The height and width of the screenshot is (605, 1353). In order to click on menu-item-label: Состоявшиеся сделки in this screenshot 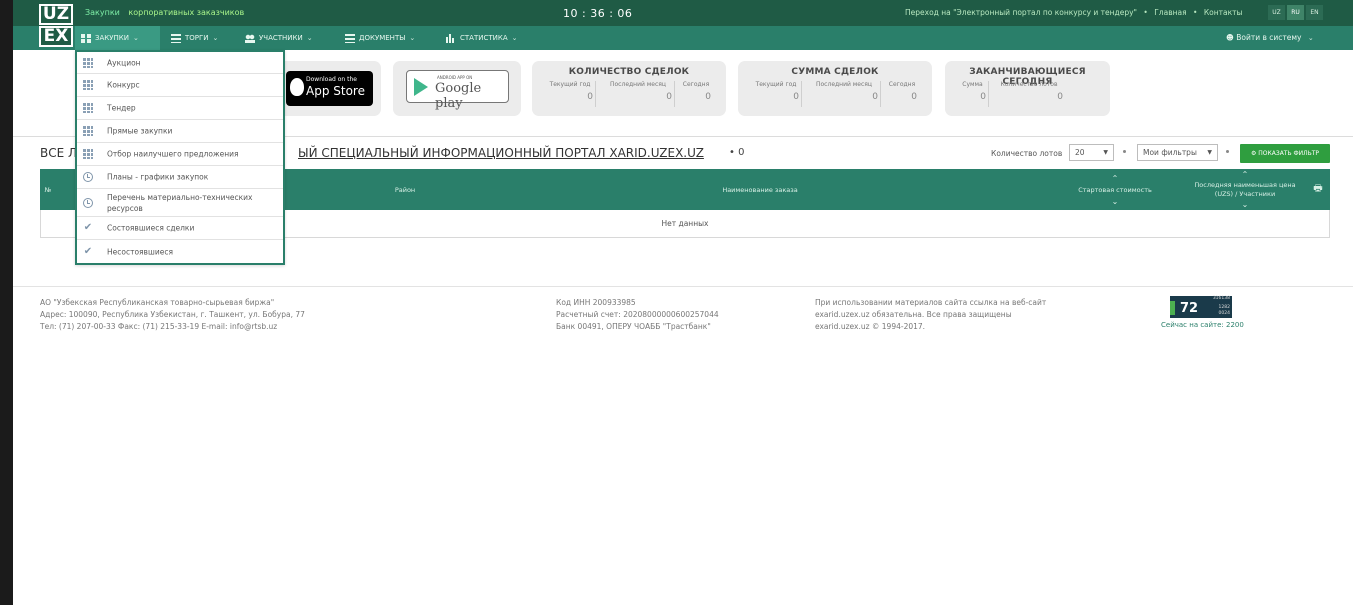, I will do `click(151, 228)`.